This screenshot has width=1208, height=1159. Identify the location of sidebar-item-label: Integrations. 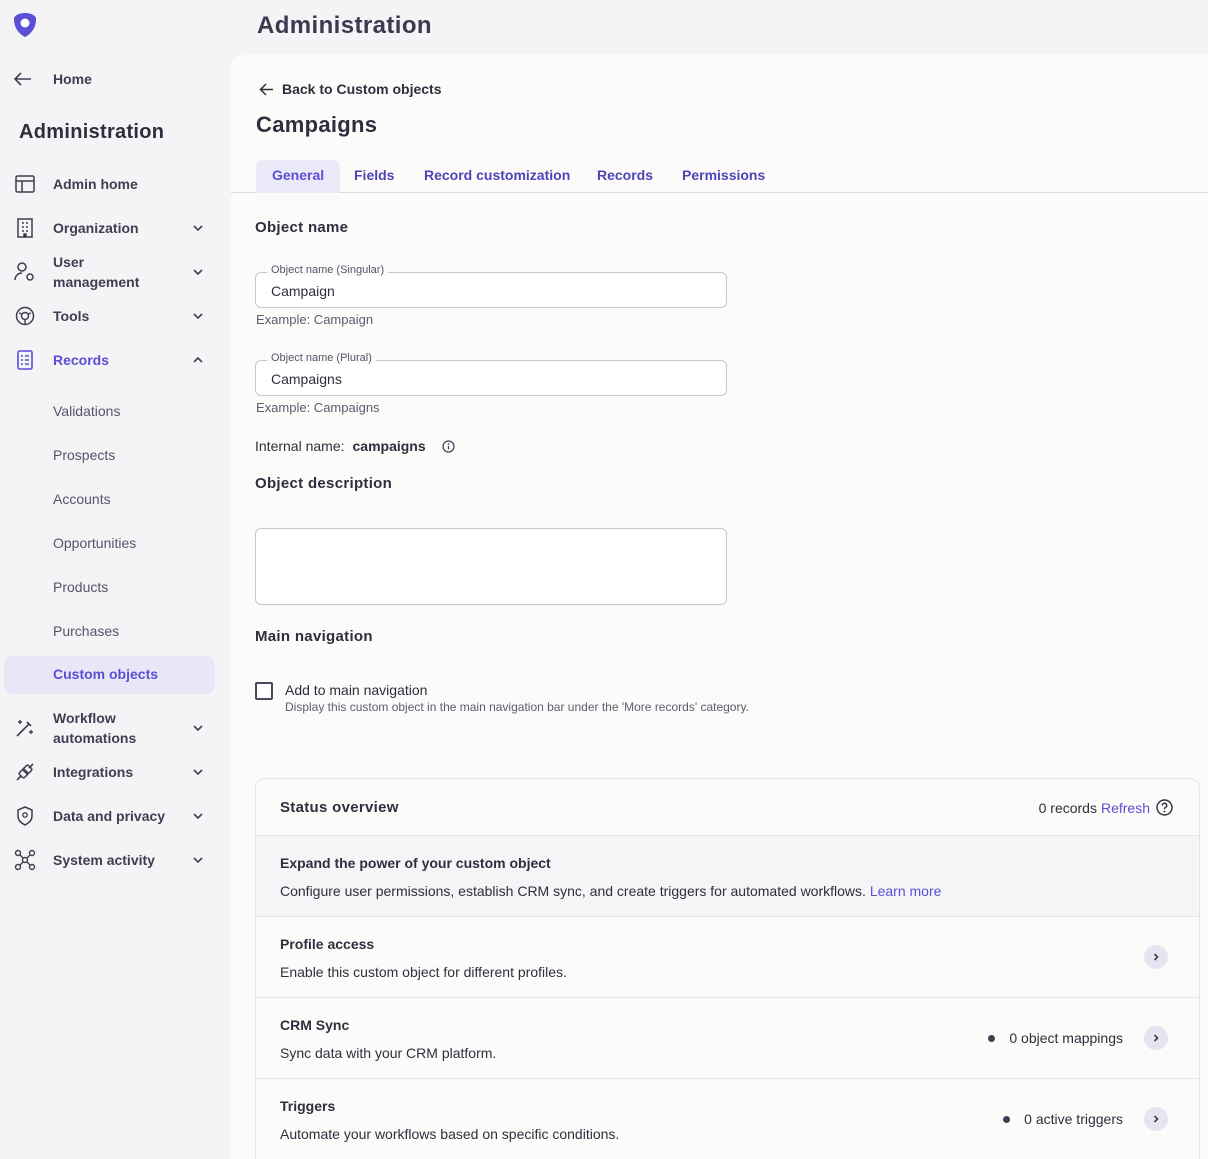
(93, 772).